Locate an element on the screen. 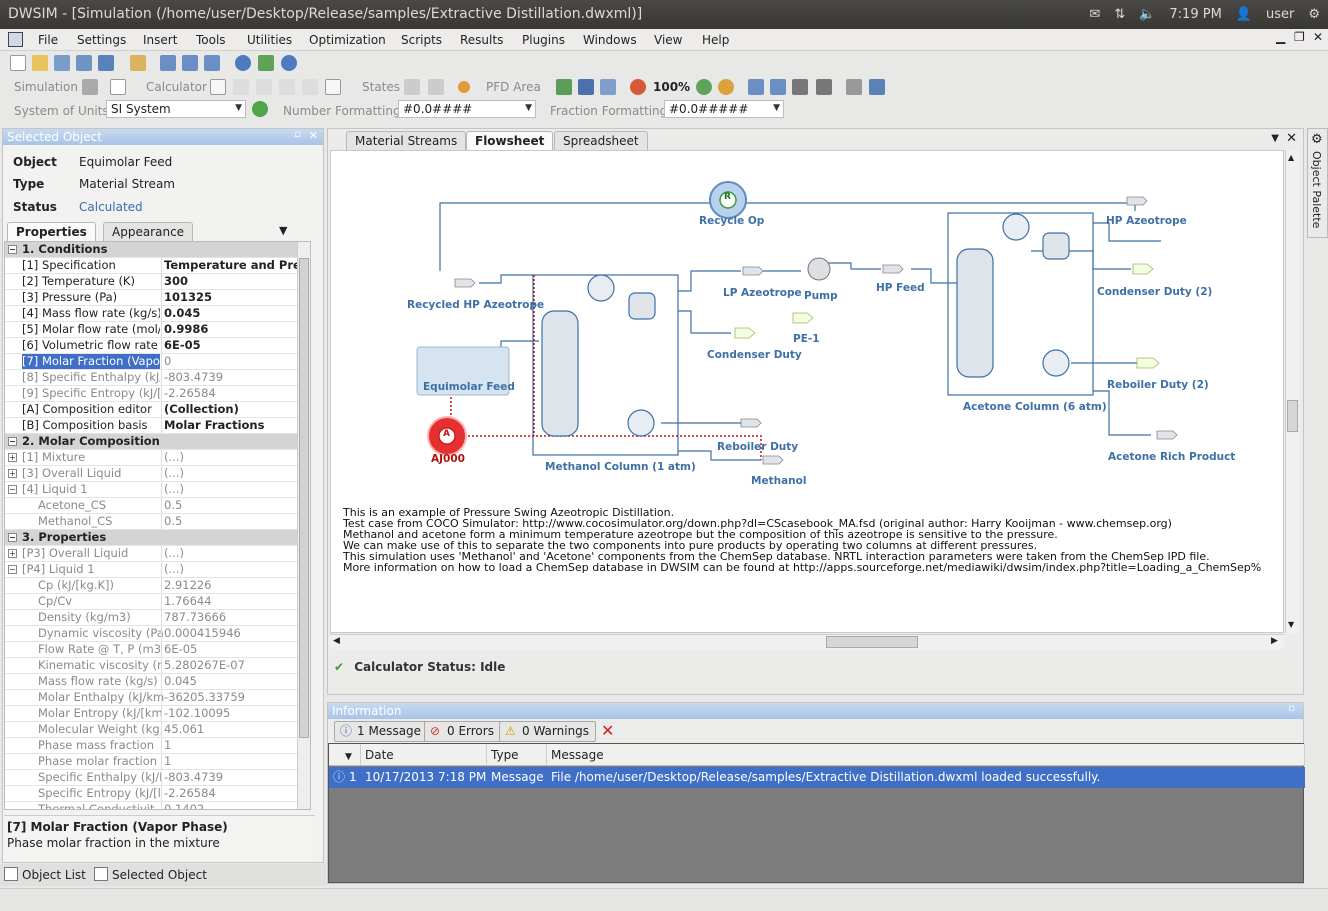 Image resolution: width=1328 pixels, height=911 pixels. clear-messages-icon: ✕ is located at coordinates (607, 730).